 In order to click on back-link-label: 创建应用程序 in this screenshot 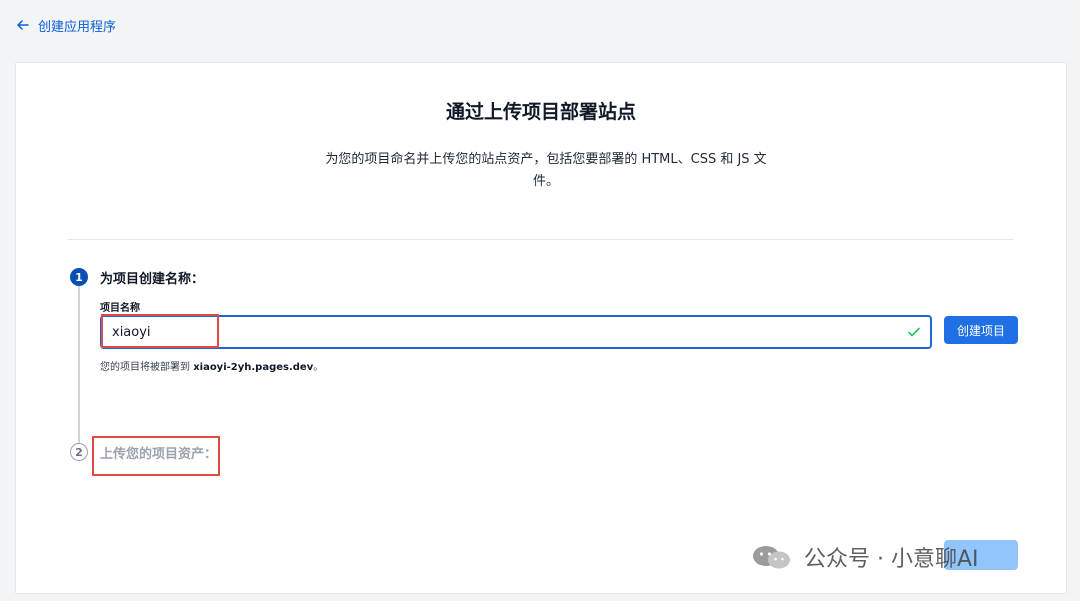, I will do `click(77, 27)`.